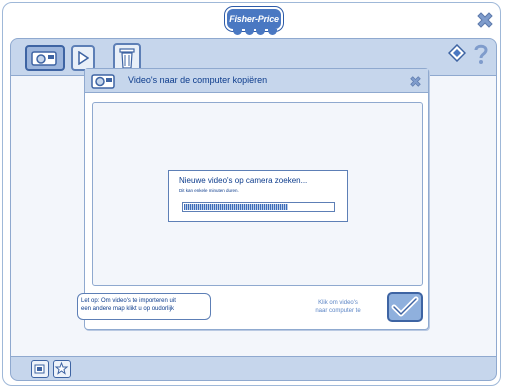 The image size is (505, 390). I want to click on dialog-titlebar: Video's naar de computer kopiëren, so click(256, 81).